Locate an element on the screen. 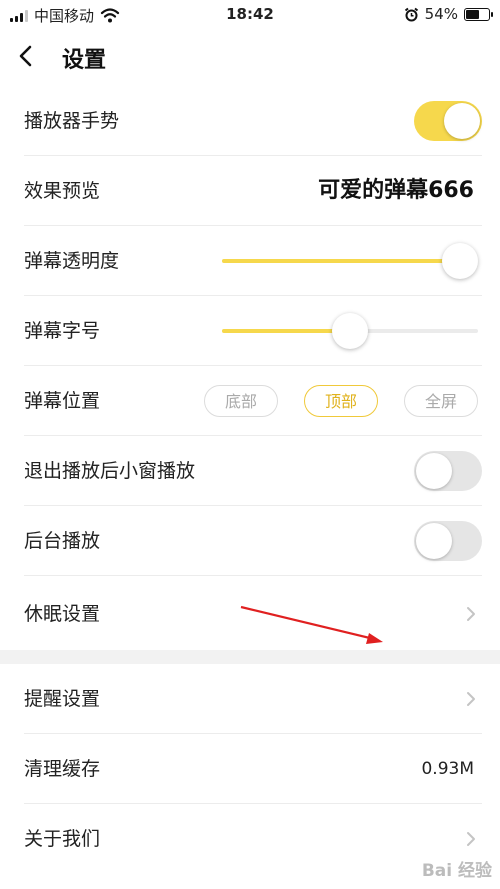 Image resolution: width=500 pixels, height=889 pixels. row-clear-cache: 清理缓存 0.93M is located at coordinates (250, 769).